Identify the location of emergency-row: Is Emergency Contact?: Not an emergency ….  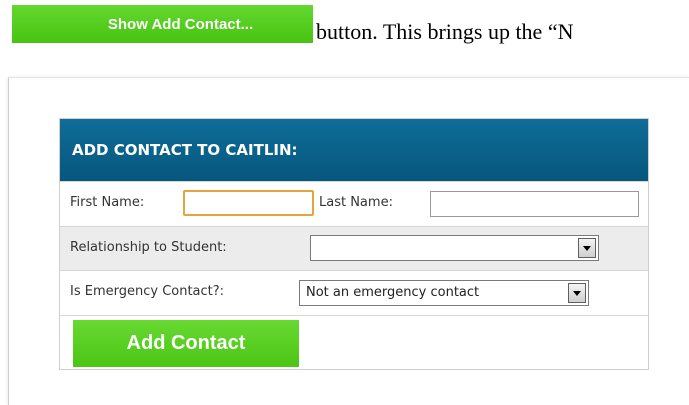
(354, 292).